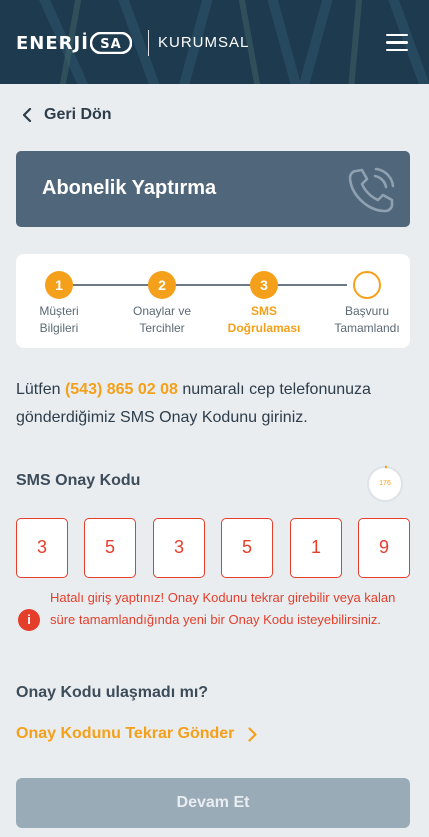 The image size is (429, 837). Describe the element at coordinates (125, 733) in the screenshot. I see `resend-label: Onay Kodunu Tekrar Gönder` at that location.